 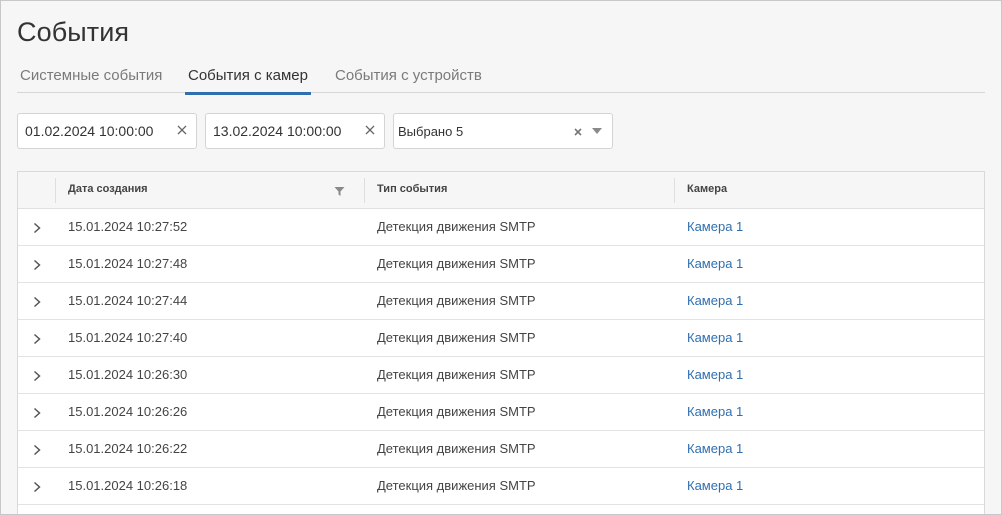 What do you see at coordinates (408, 80) in the screenshot?
I see `tab-device-events: События с устройств` at bounding box center [408, 80].